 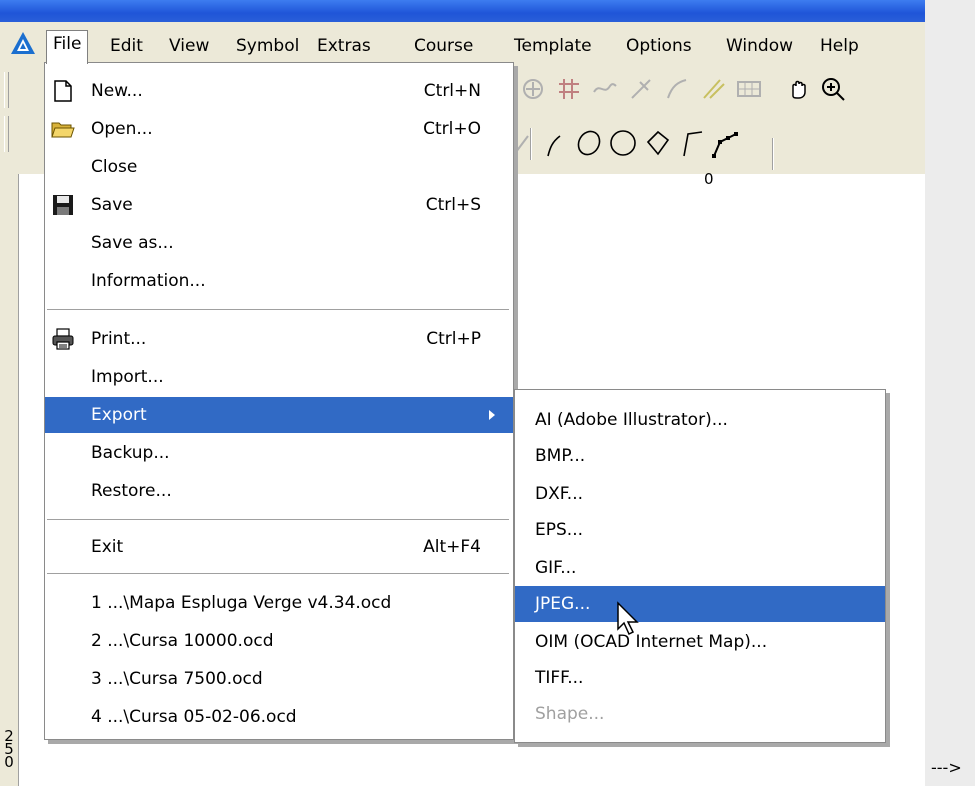 I want to click on menu-item-label: 3 ...\Cursa 7500.ocd, so click(x=177, y=679).